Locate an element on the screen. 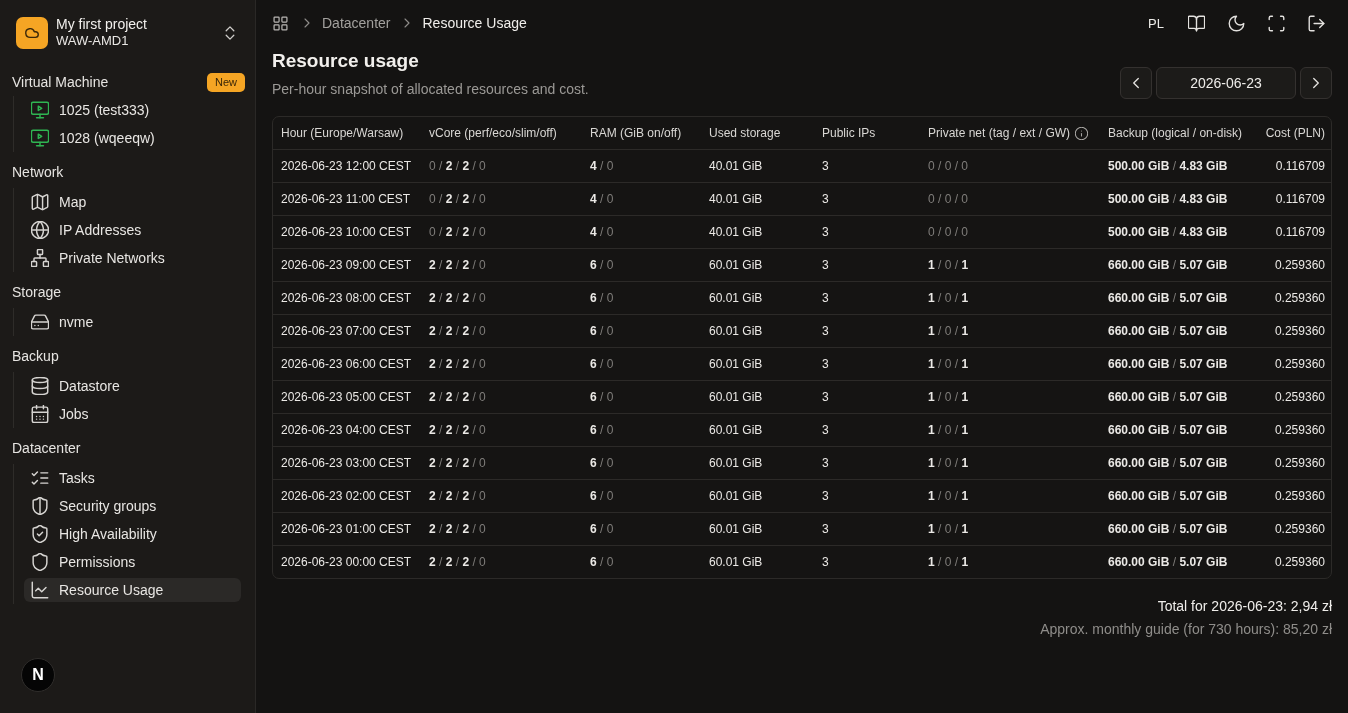 The width and height of the screenshot is (1348, 713). section-label: Backup is located at coordinates (35, 356).